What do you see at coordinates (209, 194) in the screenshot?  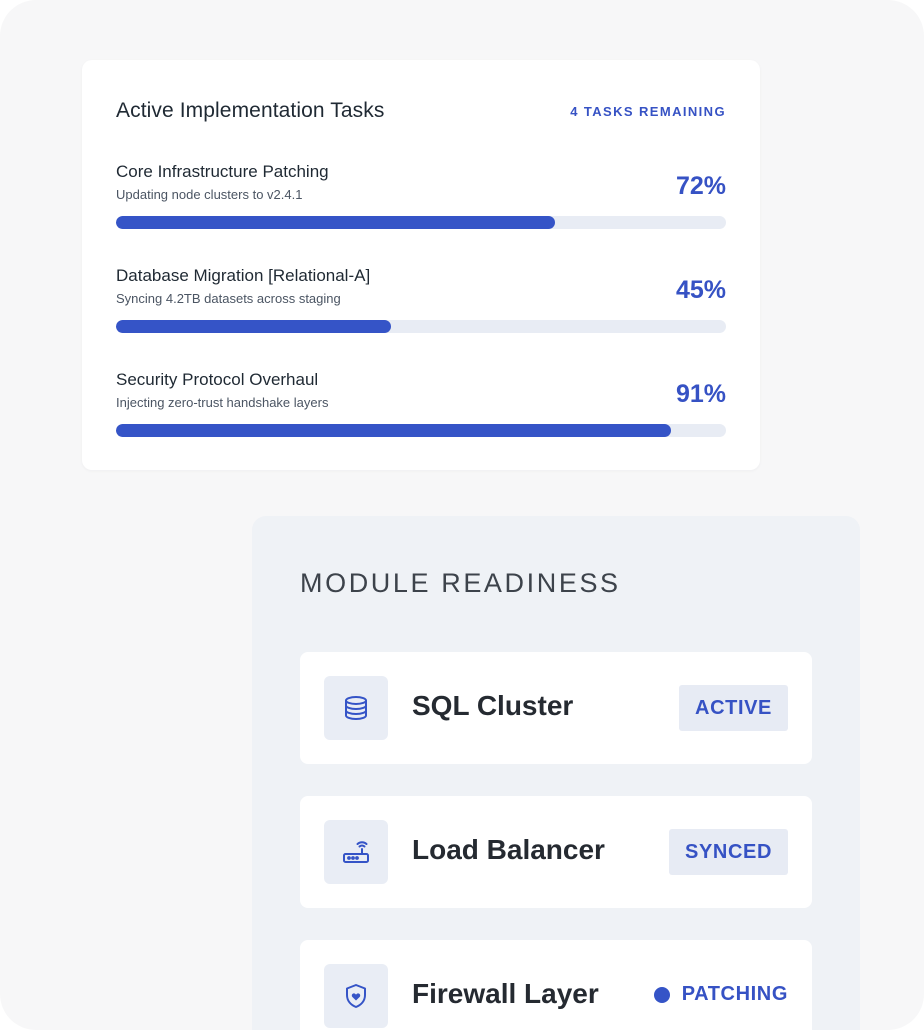 I see `task-description: Updating node clusters to v2.4.1` at bounding box center [209, 194].